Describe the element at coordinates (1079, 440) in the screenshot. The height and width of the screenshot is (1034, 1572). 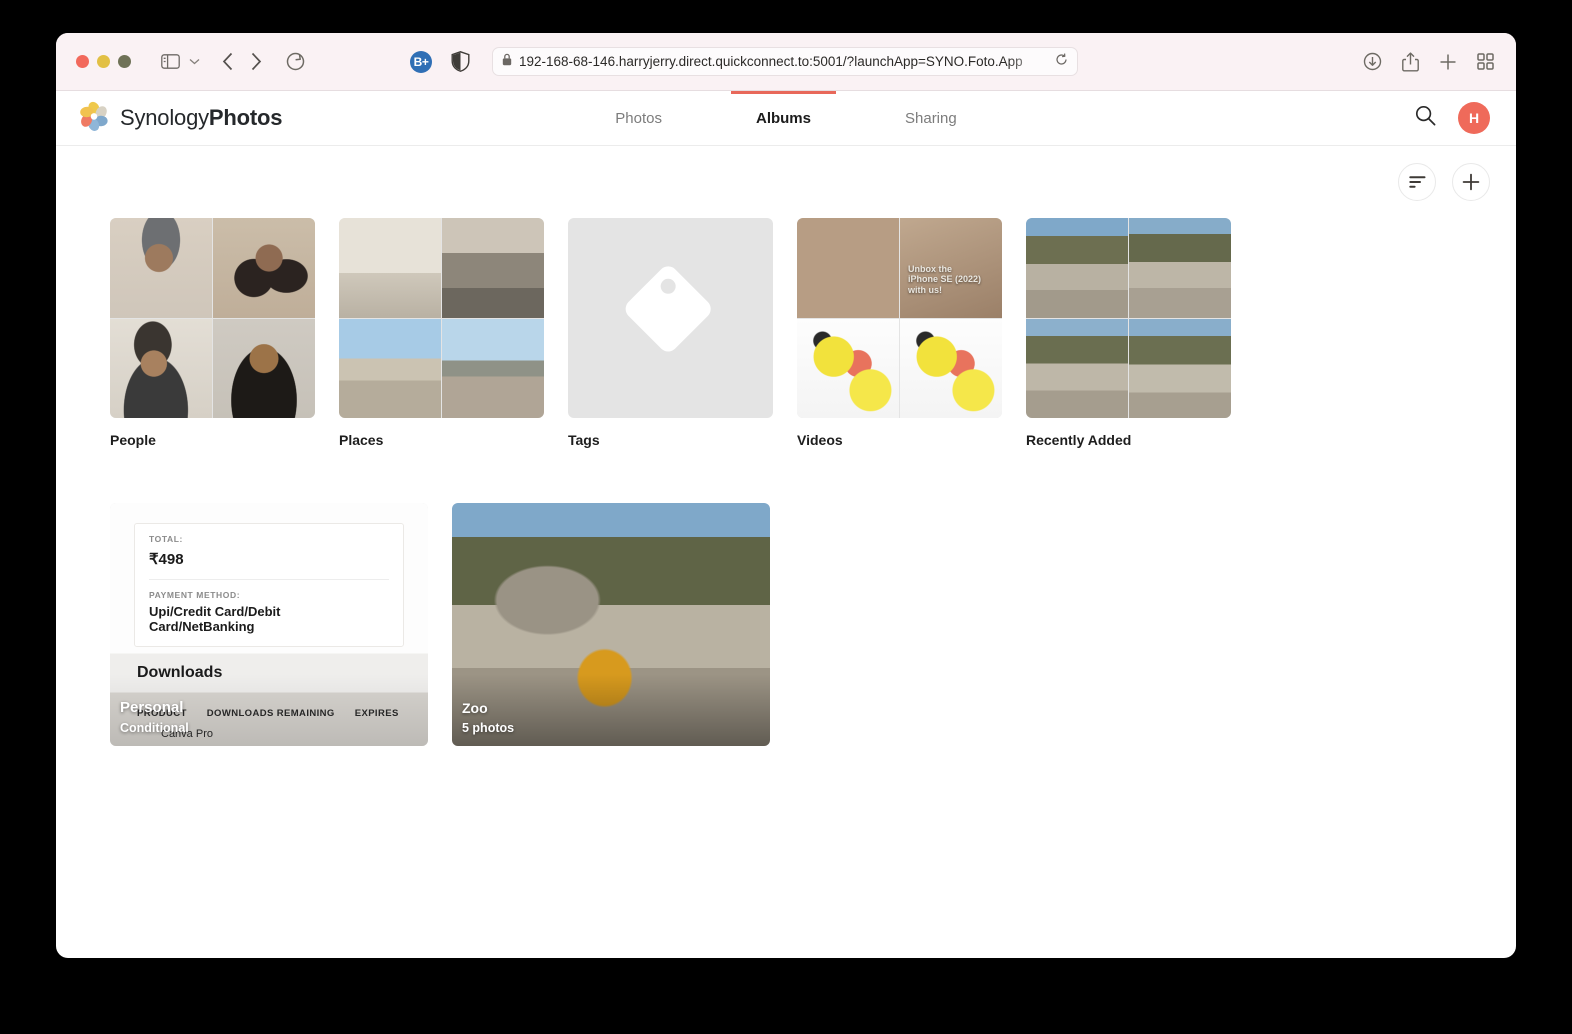
I see `album-label: Recently Added` at that location.